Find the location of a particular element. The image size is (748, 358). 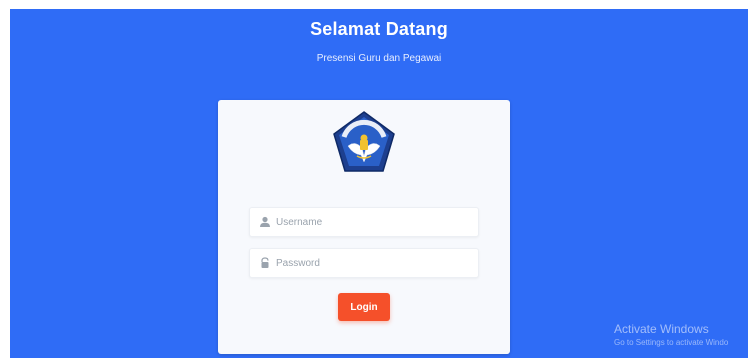

page-title: Selamat Datang is located at coordinates (379, 29).